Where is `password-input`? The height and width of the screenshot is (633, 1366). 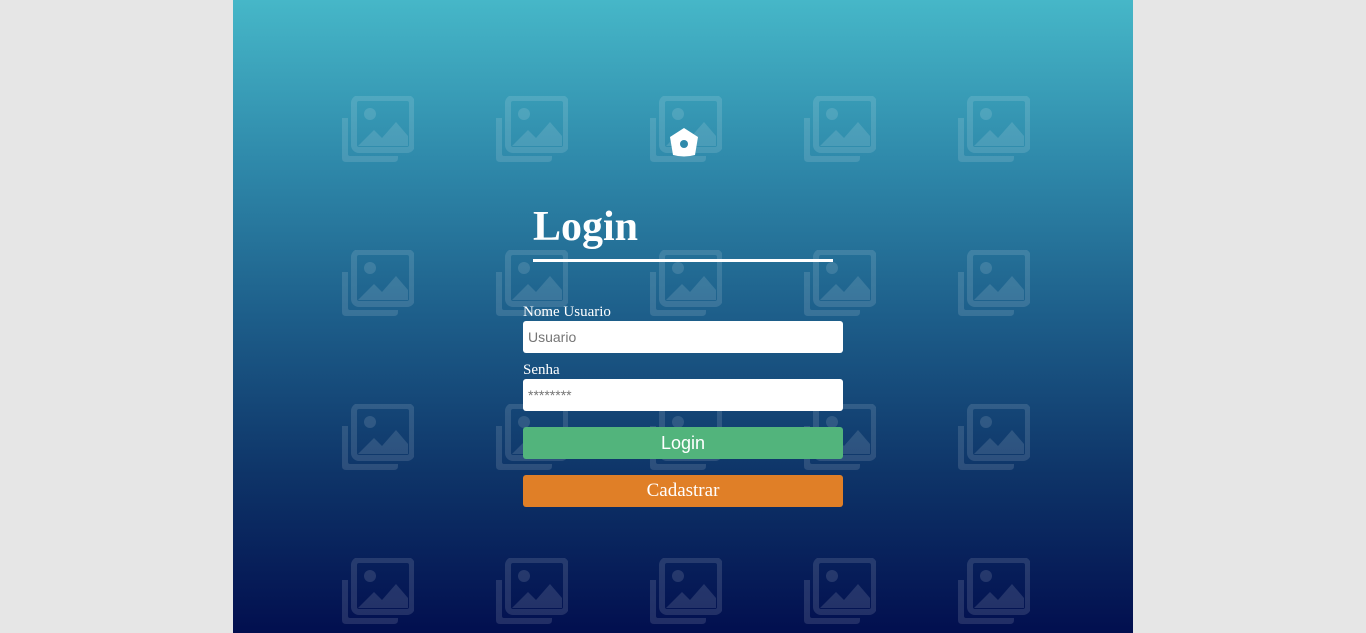
password-input is located at coordinates (683, 395).